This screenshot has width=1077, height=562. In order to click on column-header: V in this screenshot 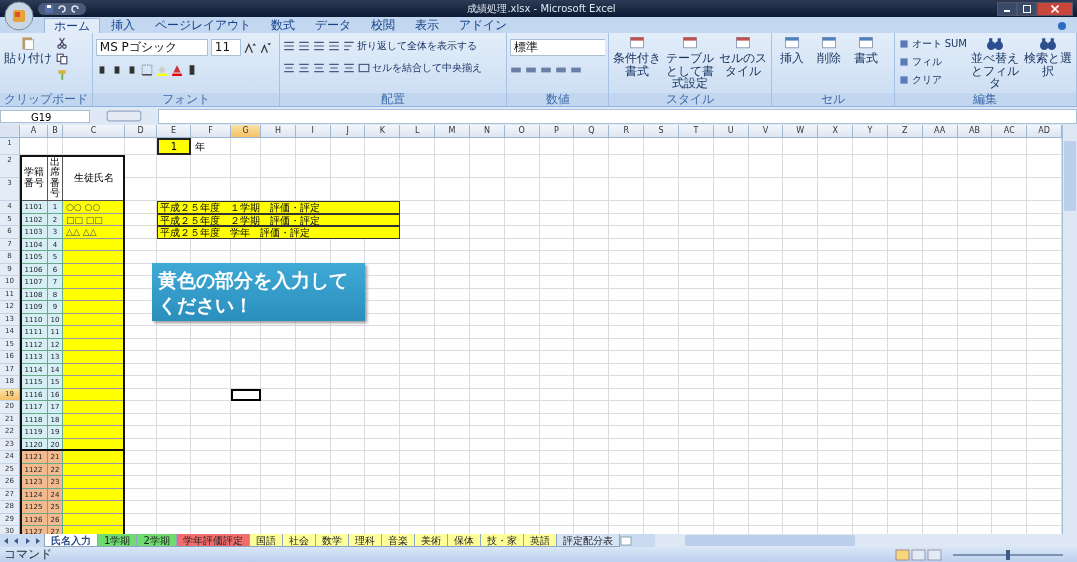, I will do `click(766, 131)`.